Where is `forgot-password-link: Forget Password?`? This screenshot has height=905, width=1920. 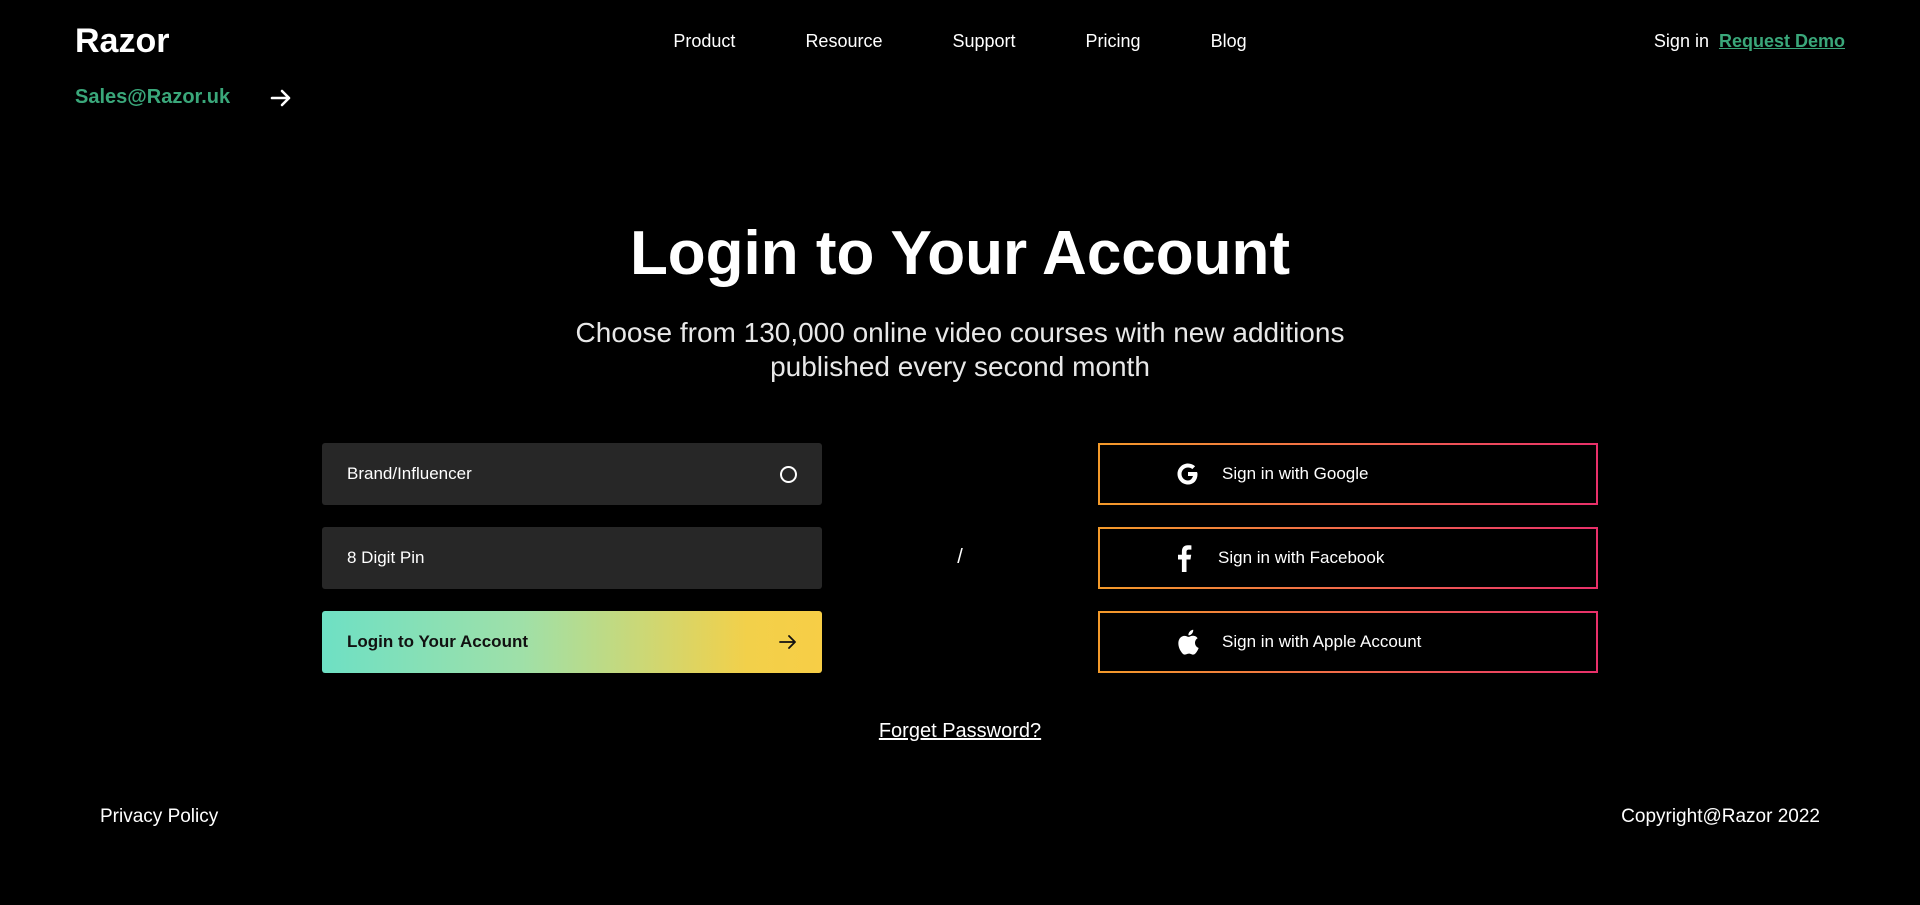 forgot-password-link: Forget Password? is located at coordinates (960, 731).